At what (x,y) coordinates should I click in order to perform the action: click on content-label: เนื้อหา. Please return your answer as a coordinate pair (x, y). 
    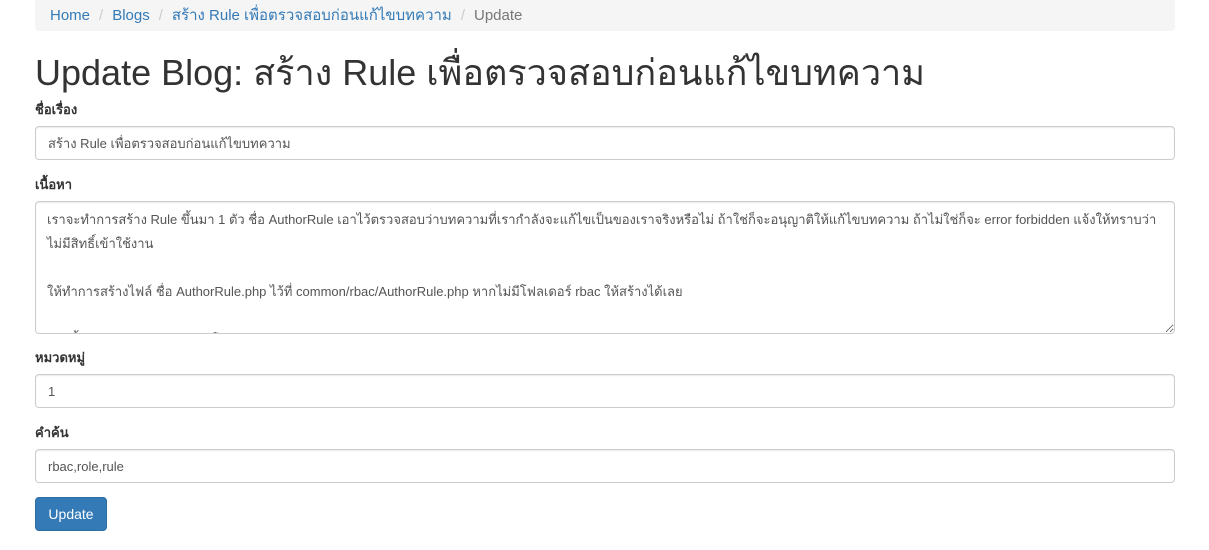
    Looking at the image, I should click on (54, 184).